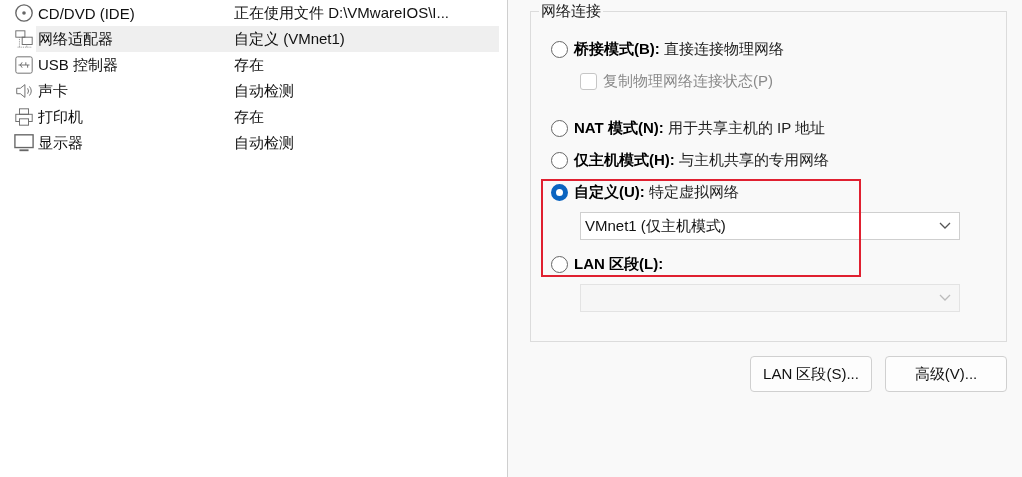 The height and width of the screenshot is (477, 1022). What do you see at coordinates (24, 143) in the screenshot?
I see `monitor-icon` at bounding box center [24, 143].